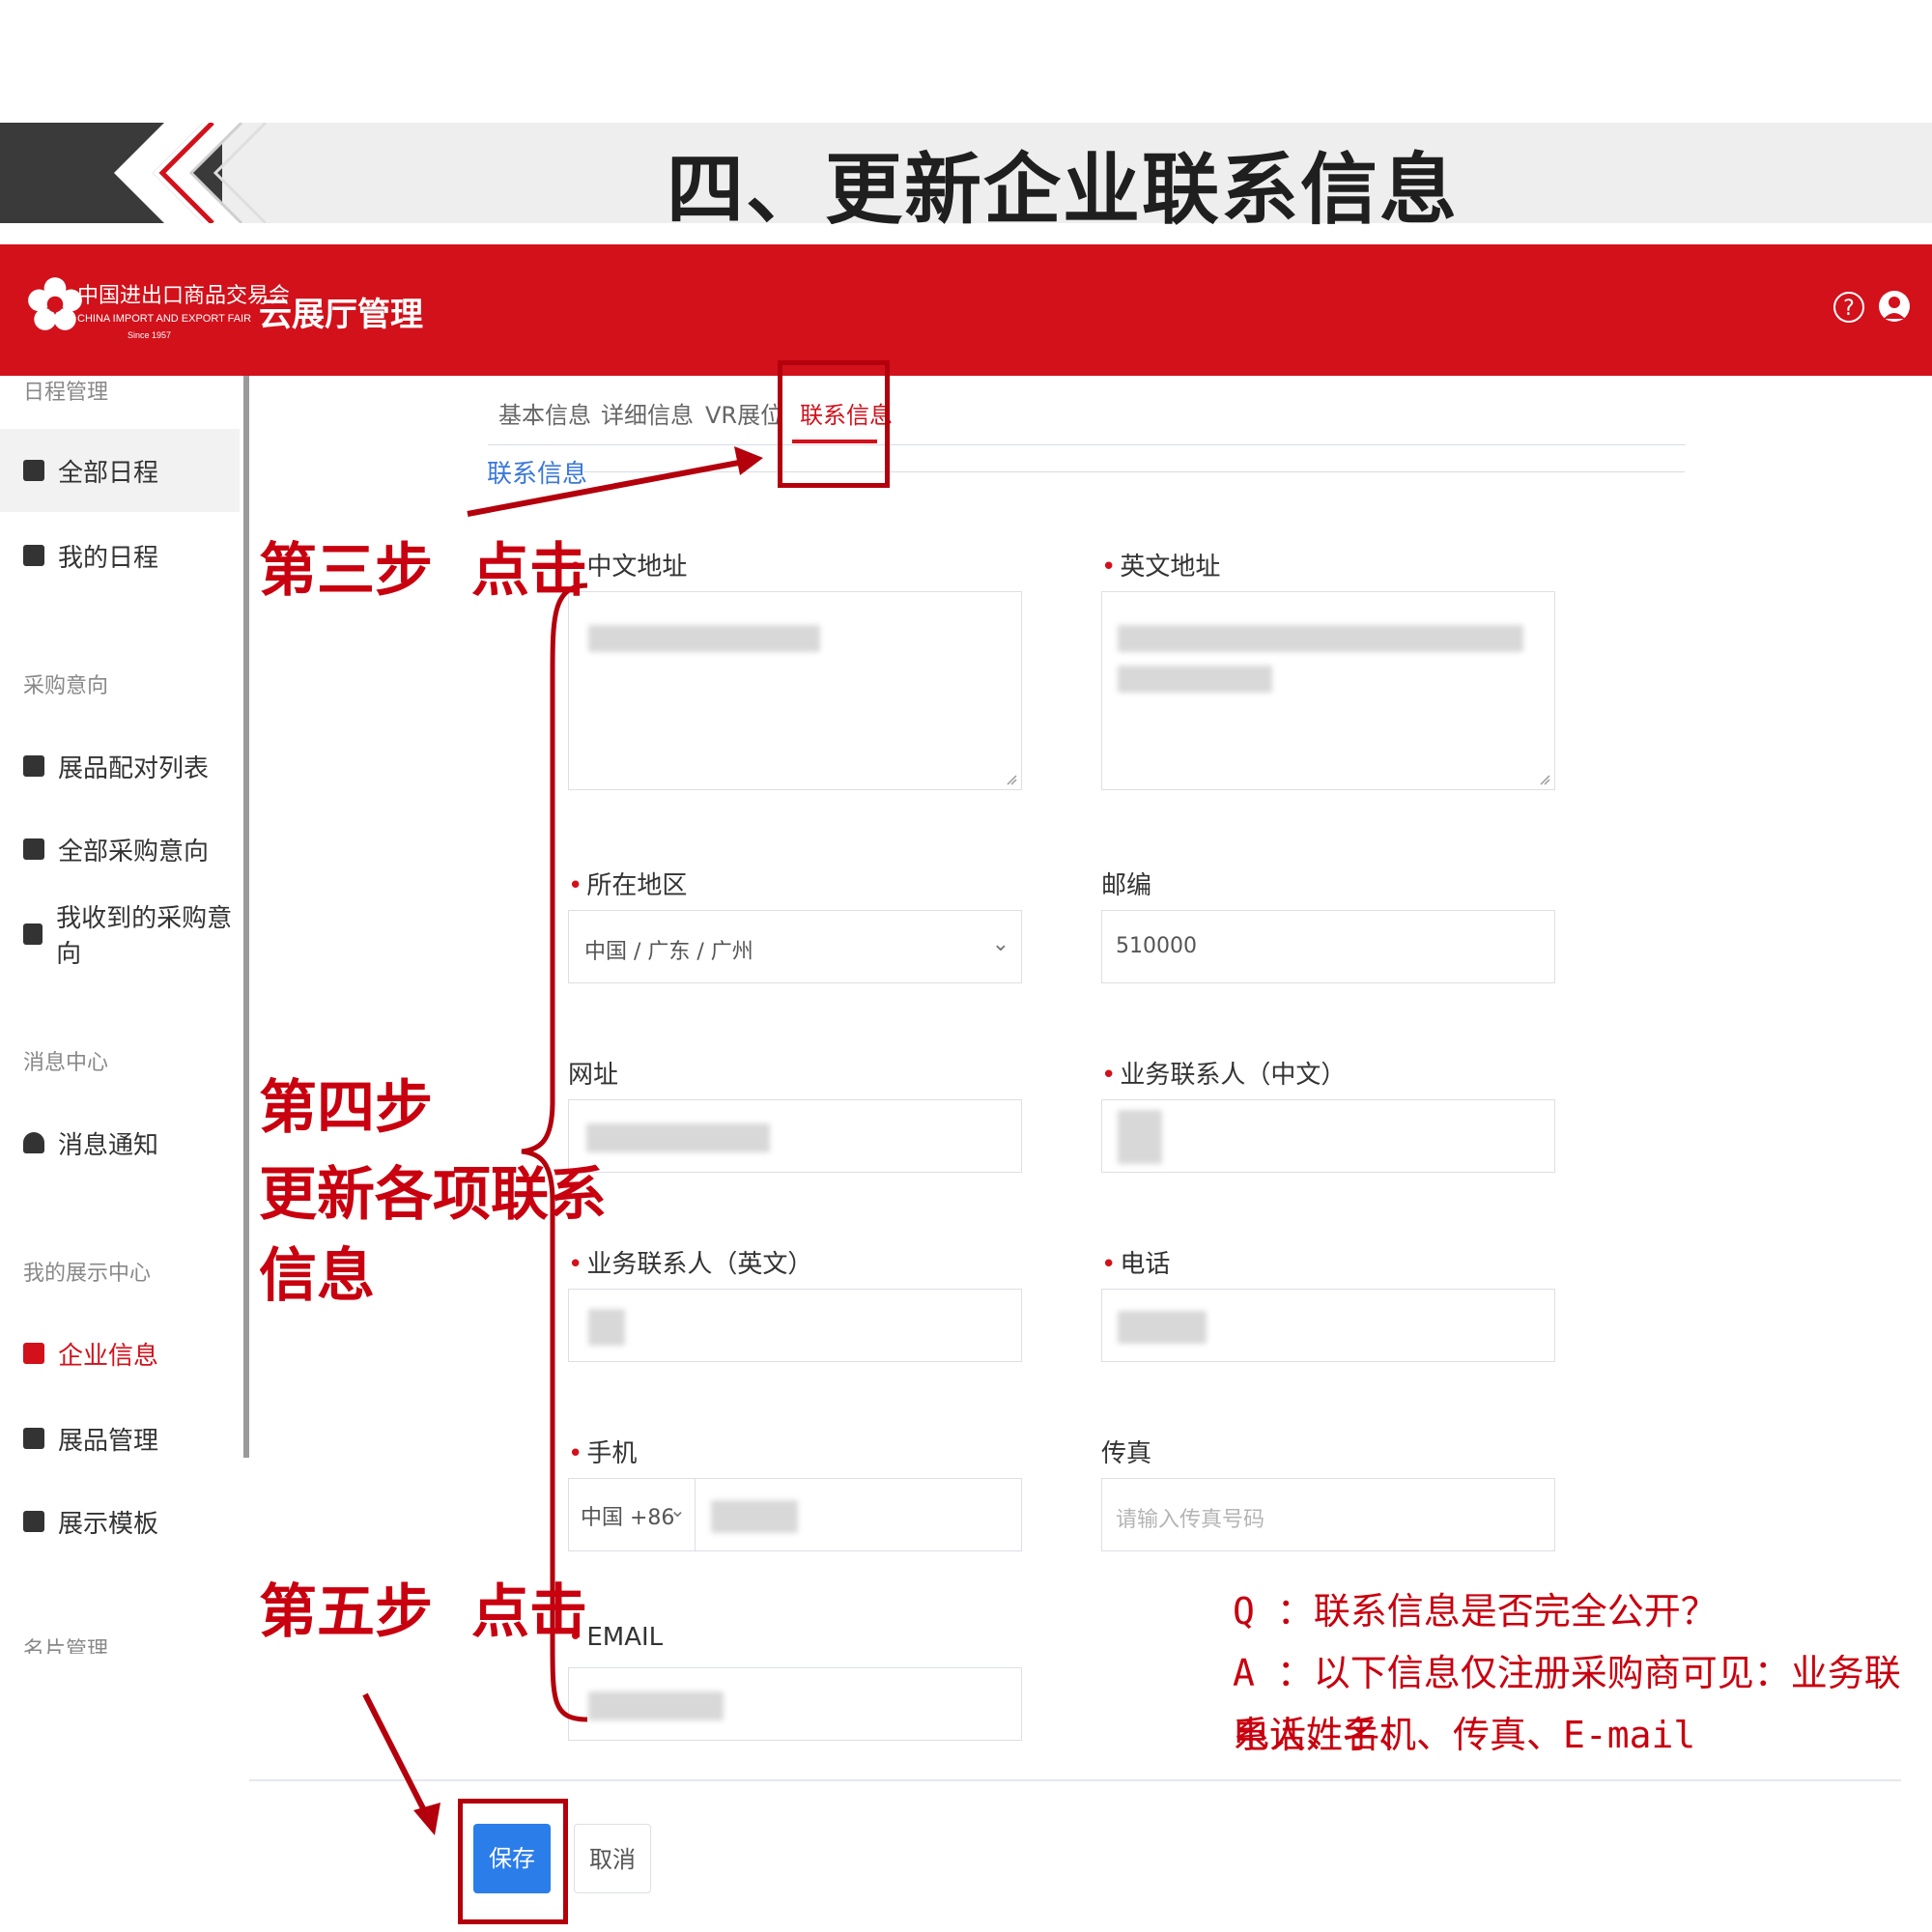 This screenshot has width=1932, height=1932. Describe the element at coordinates (317, 1276) in the screenshot. I see `annotation-step4-line3: 信息` at that location.